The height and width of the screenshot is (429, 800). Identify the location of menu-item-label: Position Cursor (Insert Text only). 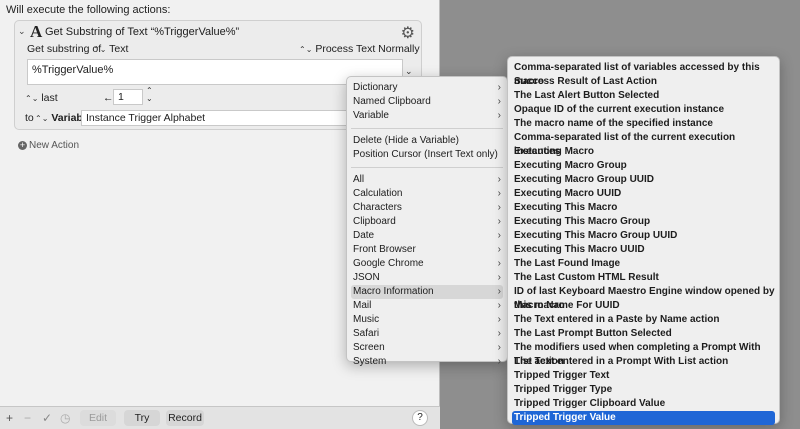
(425, 154).